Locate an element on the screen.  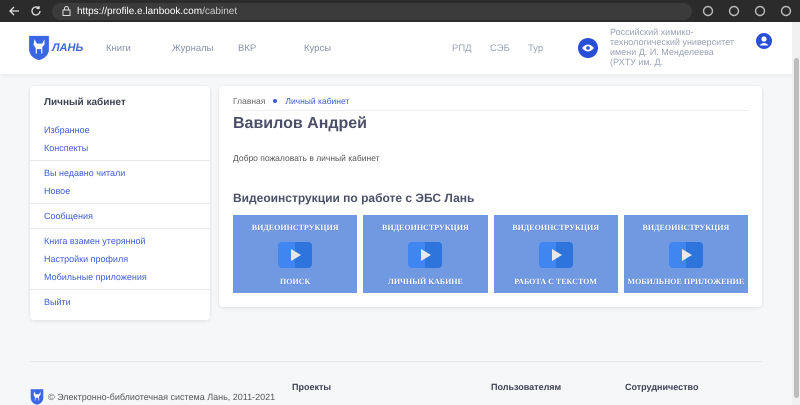
organization-name: Российский химико-технологический университет имени Д. И. Менделеева (РХТУ им. Д. is located at coordinates (673, 48).